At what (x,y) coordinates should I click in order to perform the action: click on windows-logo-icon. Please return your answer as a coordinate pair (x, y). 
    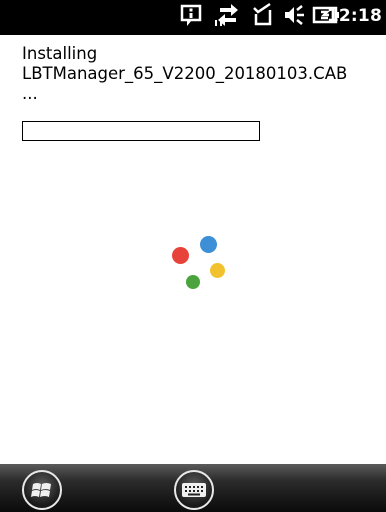
    Looking at the image, I should click on (41, 490).